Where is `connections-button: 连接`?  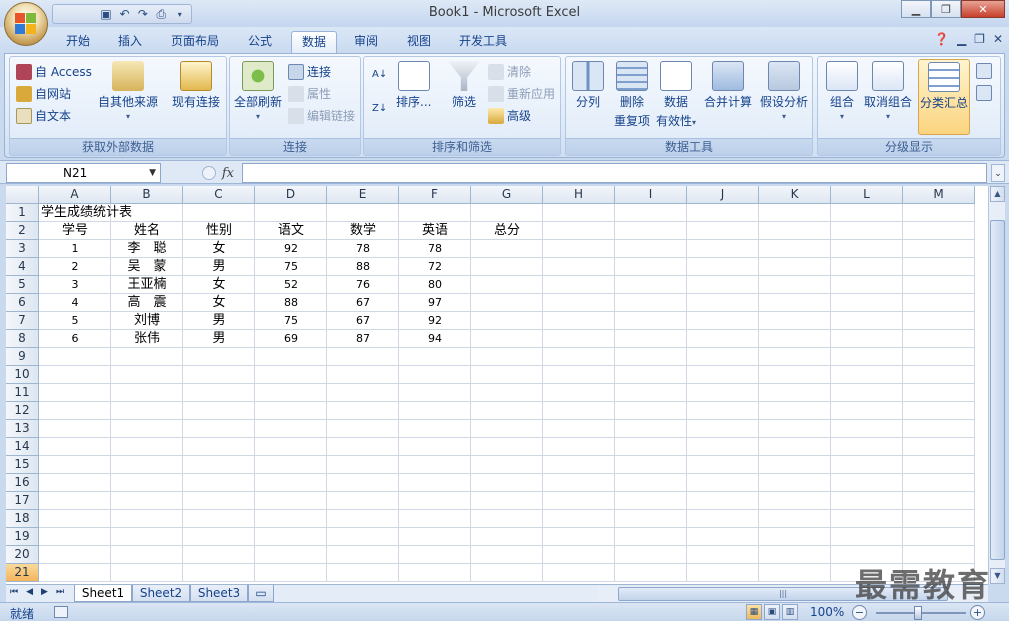
connections-button: 连接 is located at coordinates (309, 71).